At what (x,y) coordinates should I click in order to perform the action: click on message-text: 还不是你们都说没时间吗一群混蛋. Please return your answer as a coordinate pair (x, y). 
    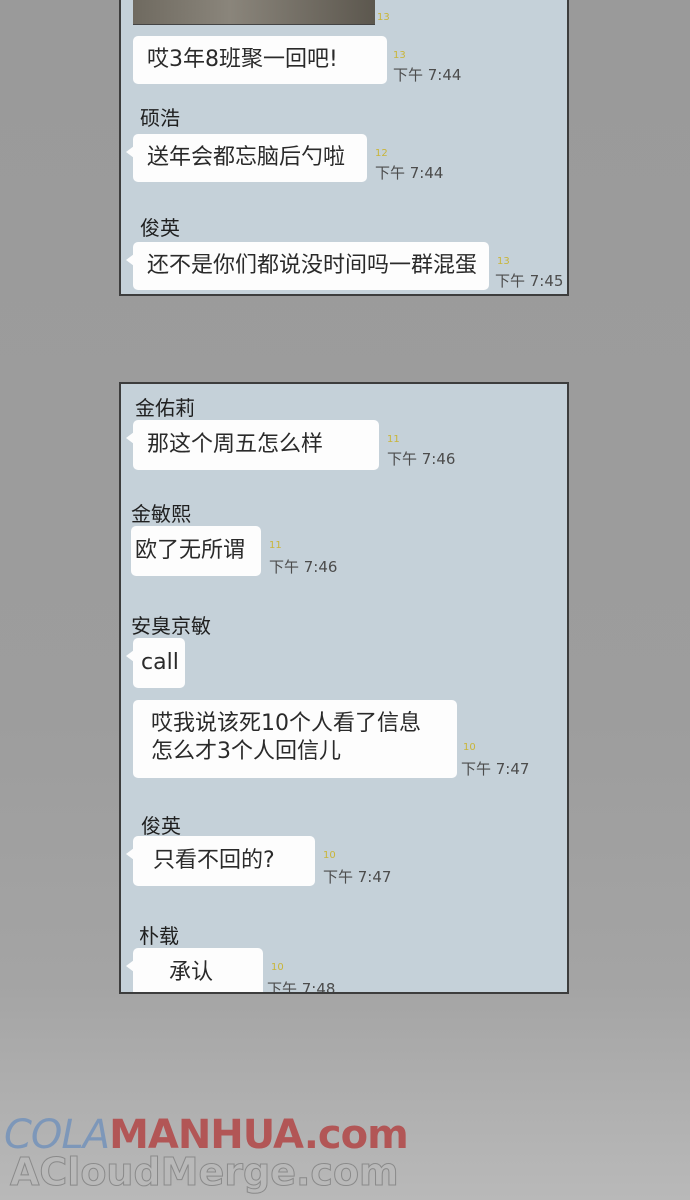
    Looking at the image, I should click on (312, 265).